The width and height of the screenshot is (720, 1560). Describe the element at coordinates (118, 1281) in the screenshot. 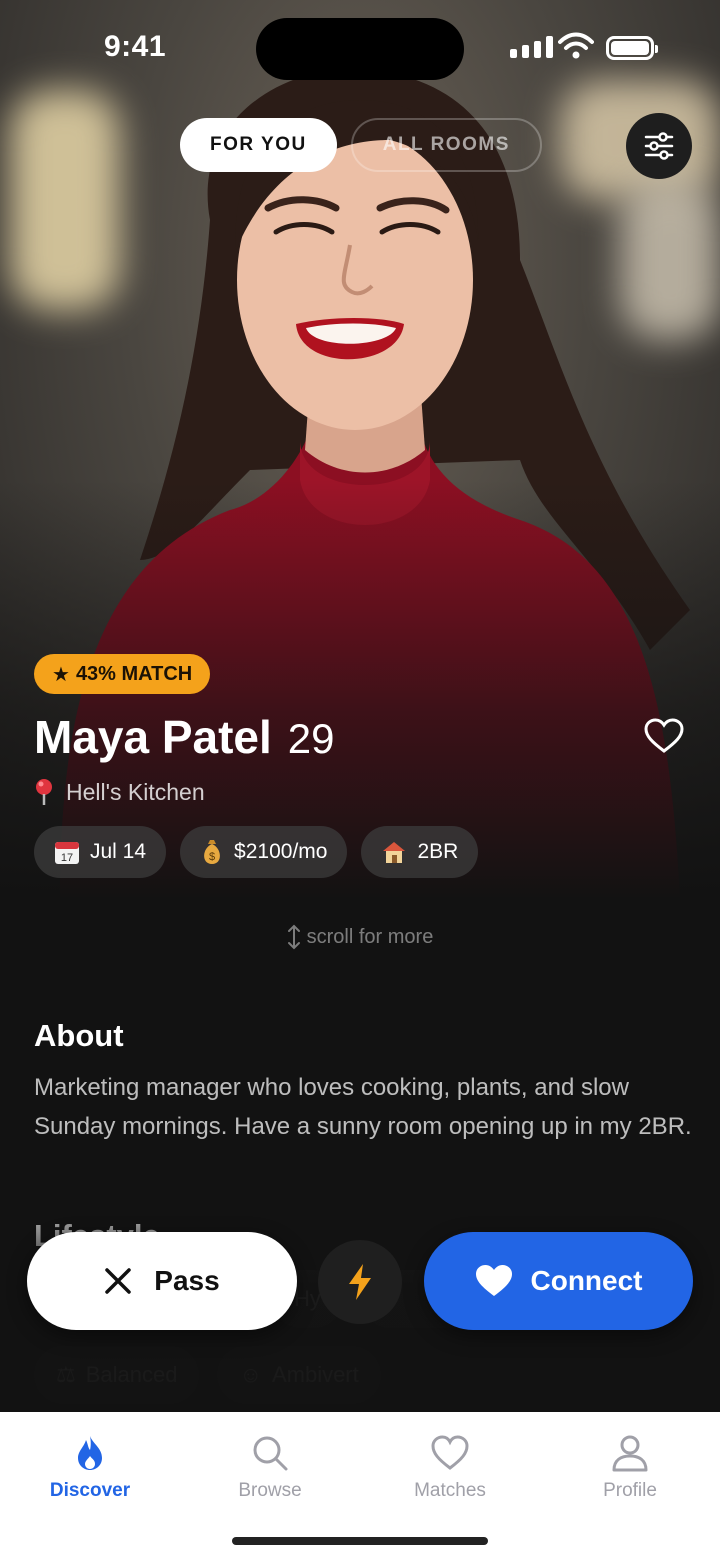

I see `close-icon` at that location.